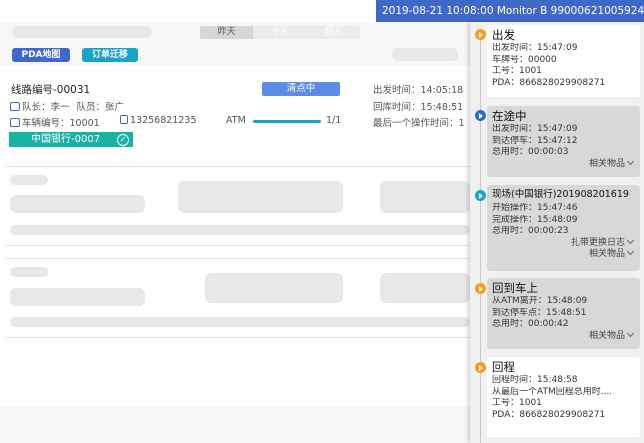  What do you see at coordinates (163, 120) in the screenshot?
I see `phone-label: 13256821235` at bounding box center [163, 120].